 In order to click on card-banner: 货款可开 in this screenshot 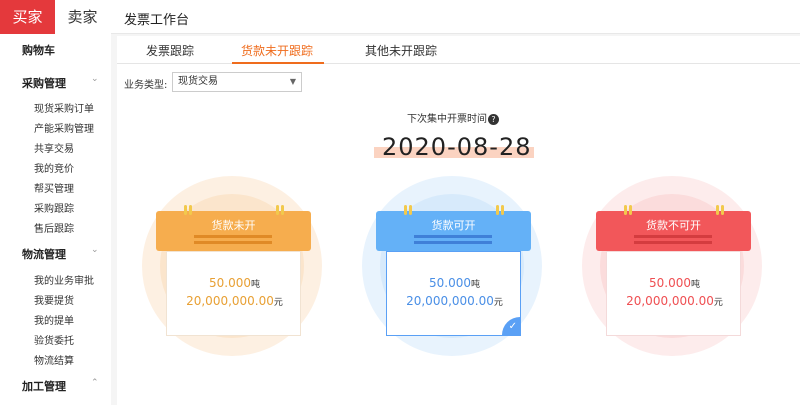, I will do `click(453, 228)`.